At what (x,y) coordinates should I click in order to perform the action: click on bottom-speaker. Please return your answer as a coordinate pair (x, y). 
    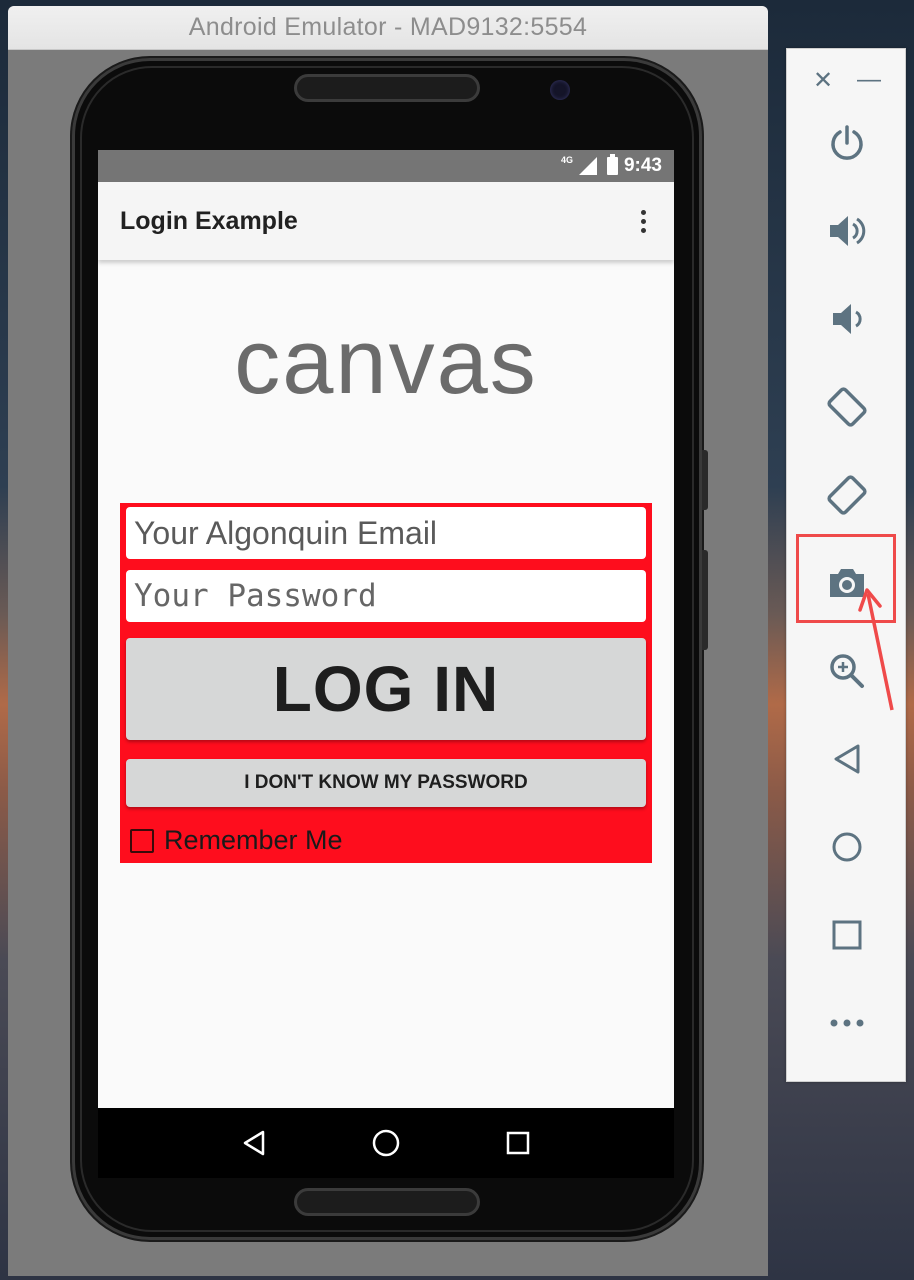
    Looking at the image, I should click on (387, 1202).